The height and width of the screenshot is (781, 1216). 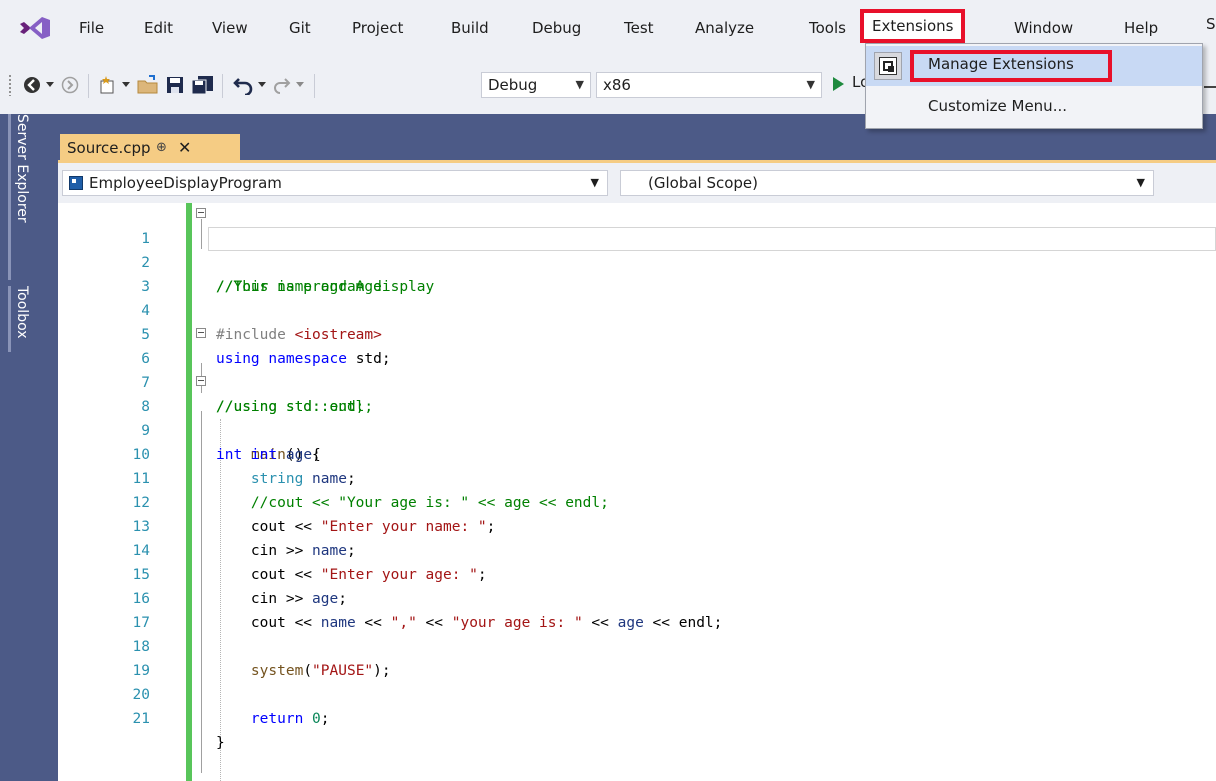 What do you see at coordinates (1211, 24) in the screenshot?
I see `menu-search-truncated: S` at bounding box center [1211, 24].